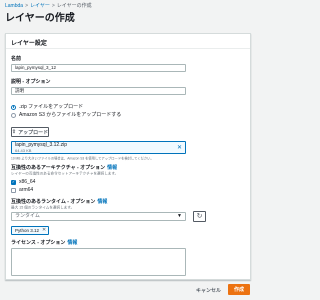 This screenshot has width=320, height=300. Describe the element at coordinates (27, 216) in the screenshot. I see `runtime-select-placeholder: ランタイム` at that location.